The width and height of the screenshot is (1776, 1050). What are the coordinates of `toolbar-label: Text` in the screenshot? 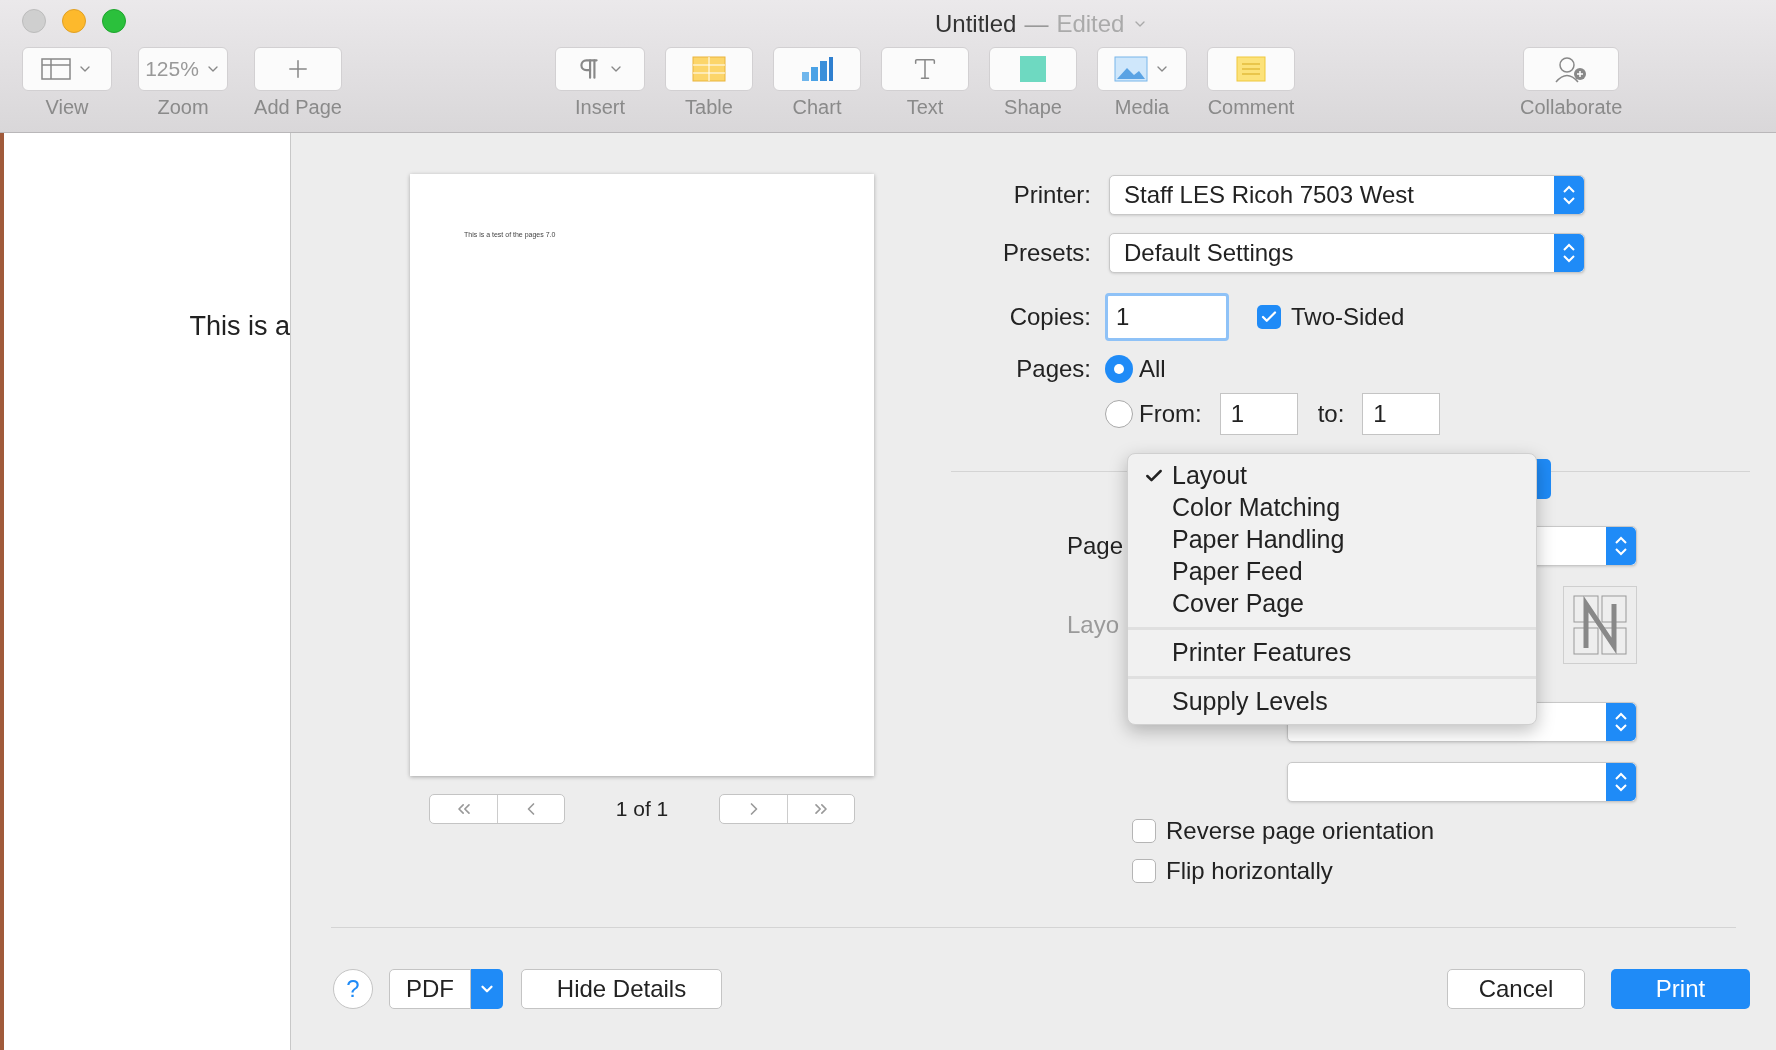 It's located at (925, 107).